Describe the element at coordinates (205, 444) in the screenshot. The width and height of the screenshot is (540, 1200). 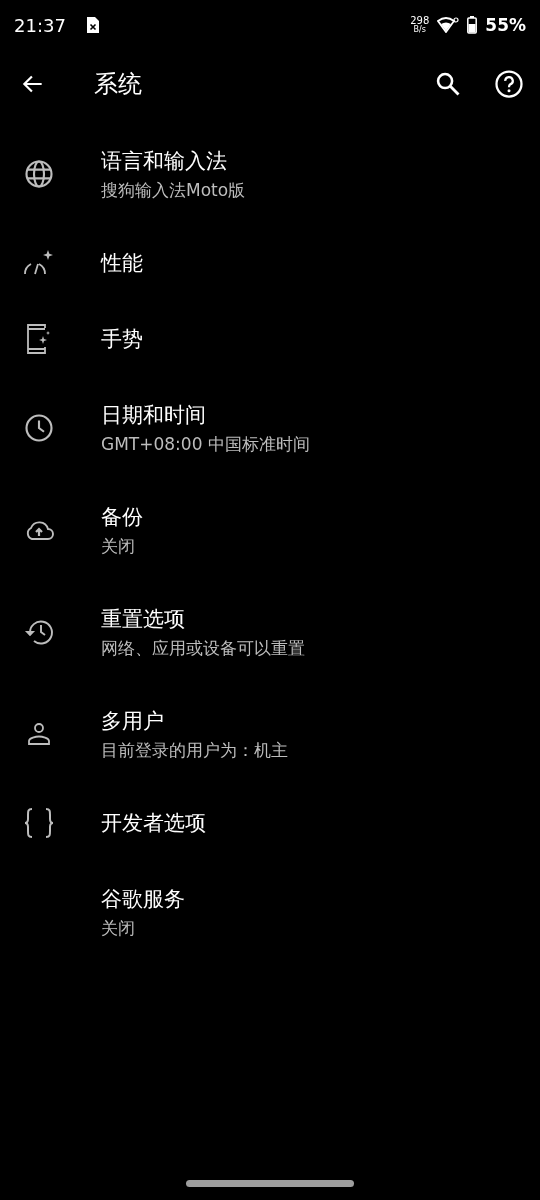
I see `item-summary: GMT+08:00 中国标准时间` at that location.